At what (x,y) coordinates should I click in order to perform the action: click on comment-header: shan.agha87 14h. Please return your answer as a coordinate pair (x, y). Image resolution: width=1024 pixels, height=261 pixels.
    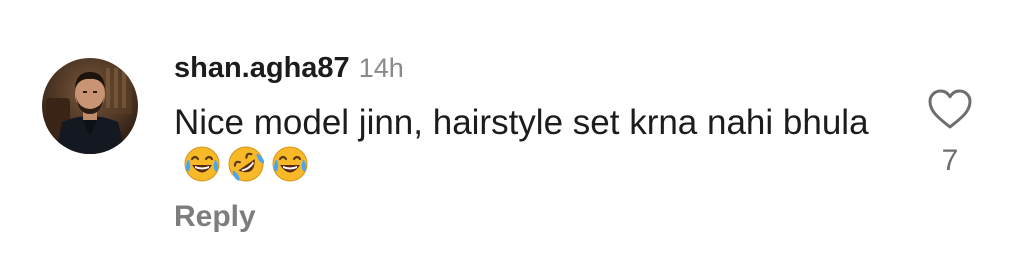
    Looking at the image, I should click on (289, 70).